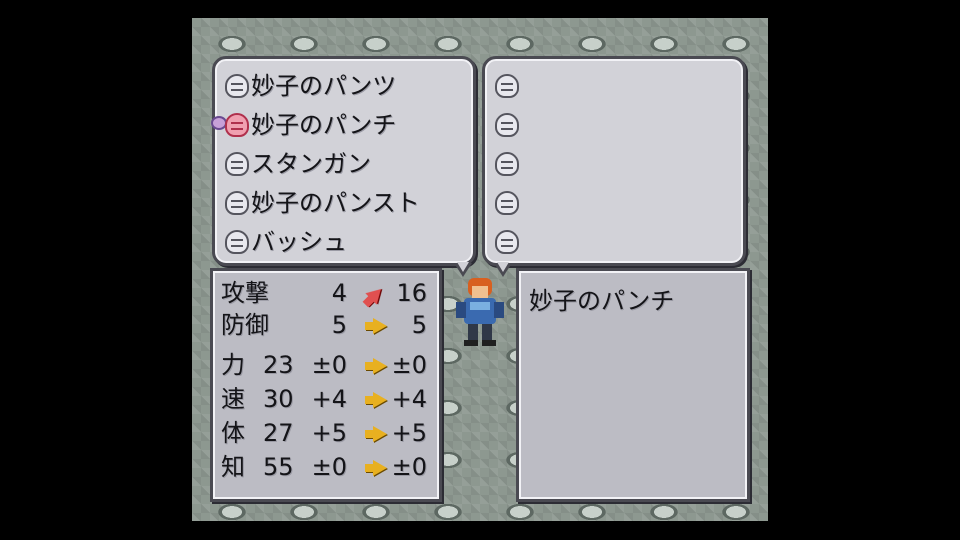  I want to click on stat-row: 知 55 ±0 ±0, so click(327, 468).